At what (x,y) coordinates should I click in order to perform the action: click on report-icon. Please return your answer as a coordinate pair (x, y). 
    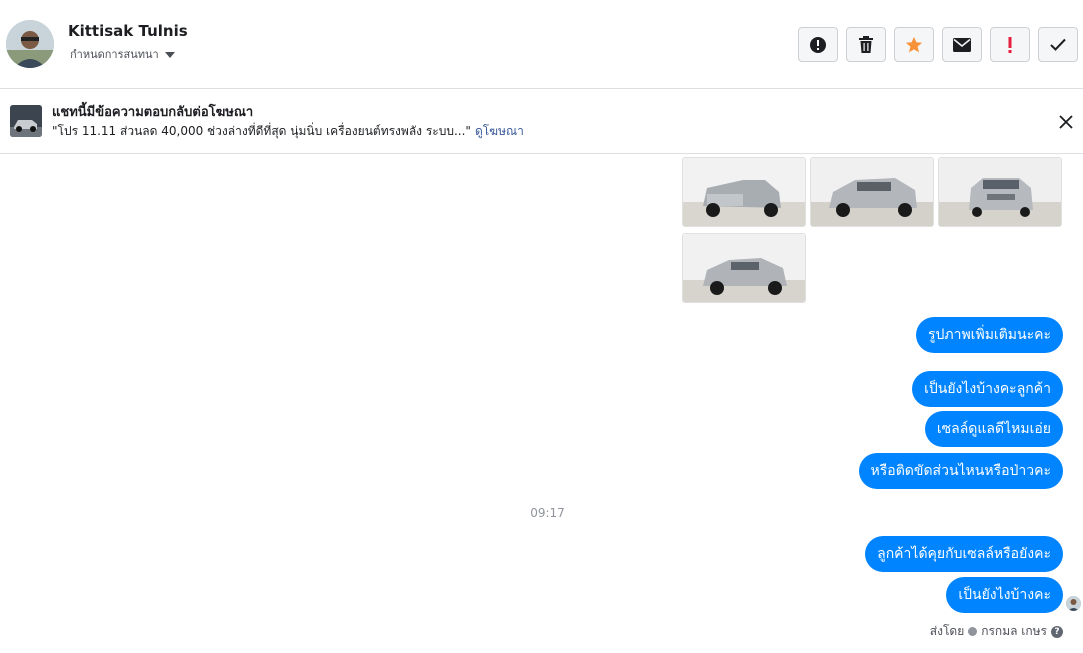
    Looking at the image, I should click on (818, 44).